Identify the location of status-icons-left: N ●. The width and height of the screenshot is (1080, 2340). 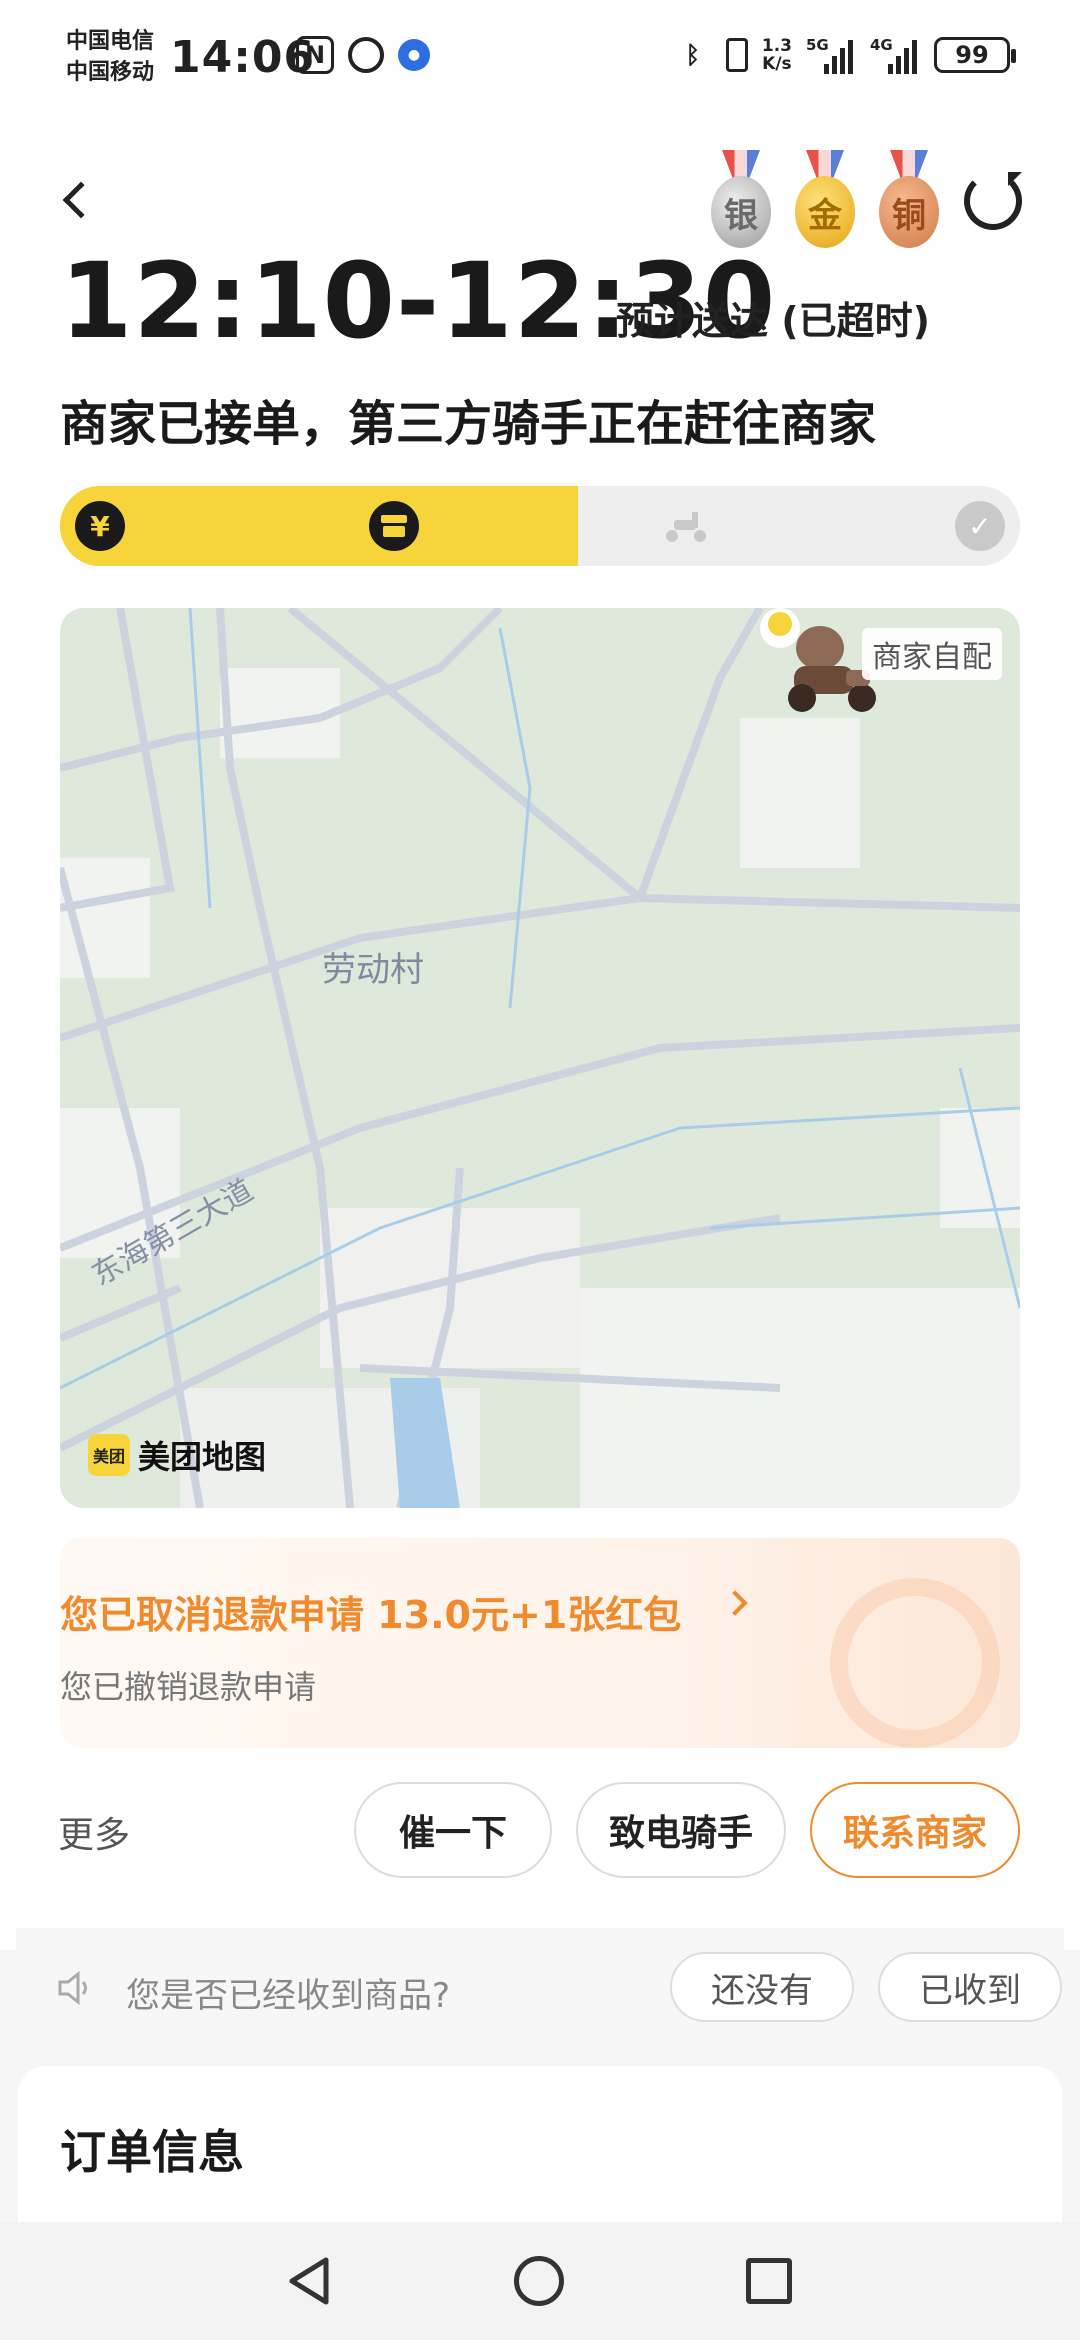
(363, 55).